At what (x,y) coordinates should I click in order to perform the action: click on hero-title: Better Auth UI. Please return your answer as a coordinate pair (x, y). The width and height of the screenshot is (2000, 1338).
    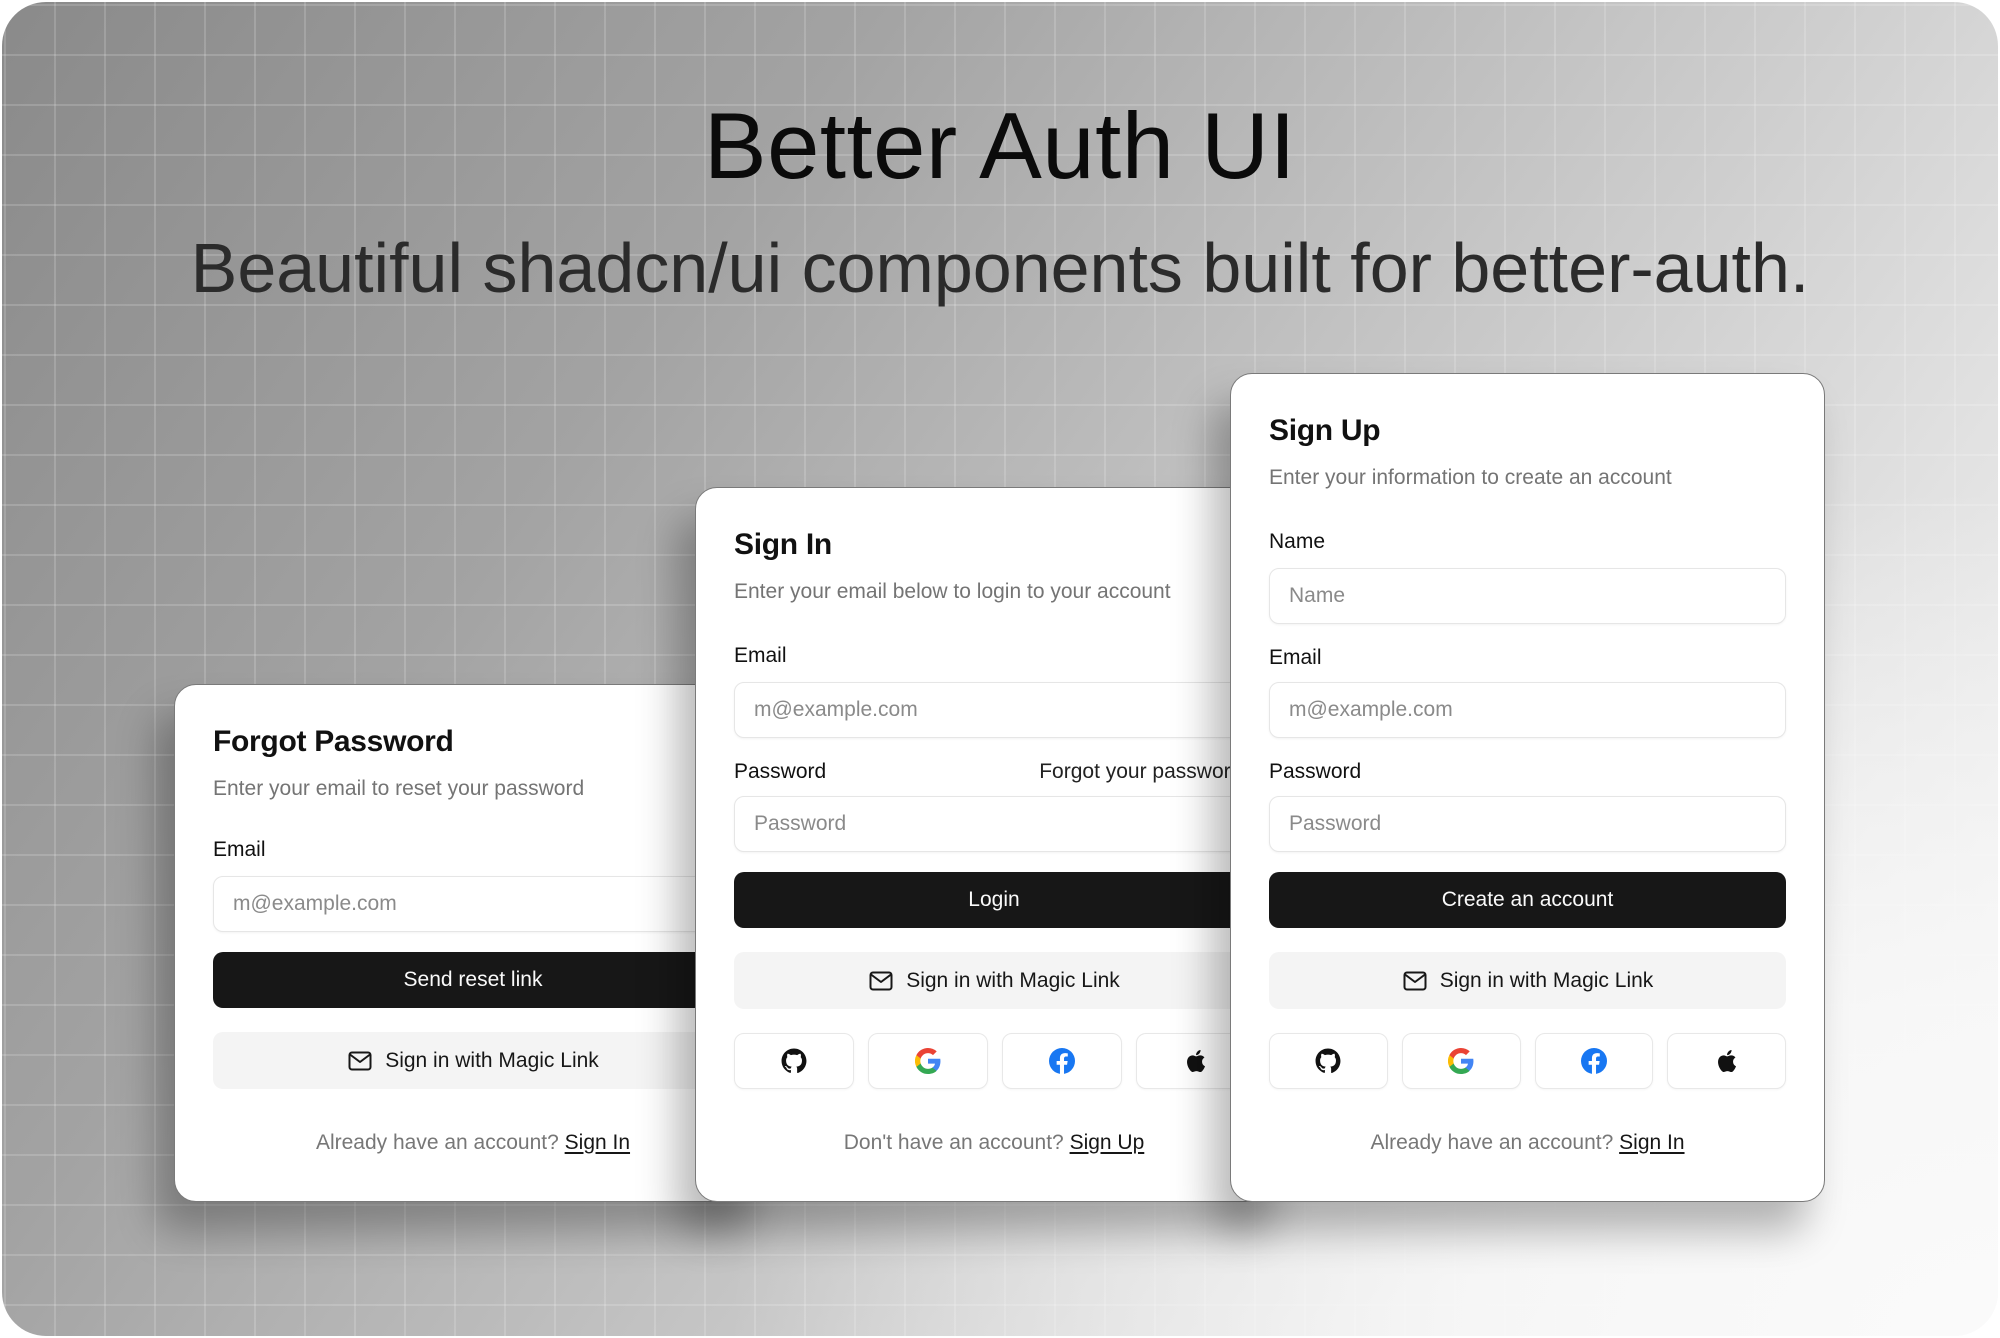
    Looking at the image, I should click on (1000, 145).